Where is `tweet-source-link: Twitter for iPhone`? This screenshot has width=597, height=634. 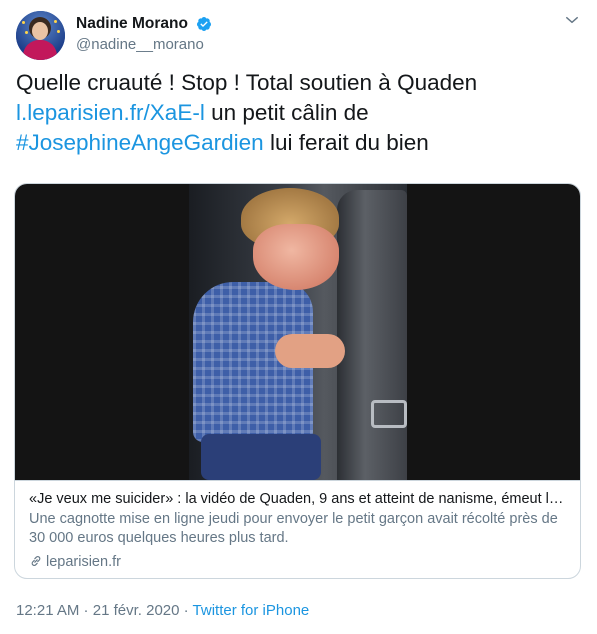 tweet-source-link: Twitter for iPhone is located at coordinates (251, 610).